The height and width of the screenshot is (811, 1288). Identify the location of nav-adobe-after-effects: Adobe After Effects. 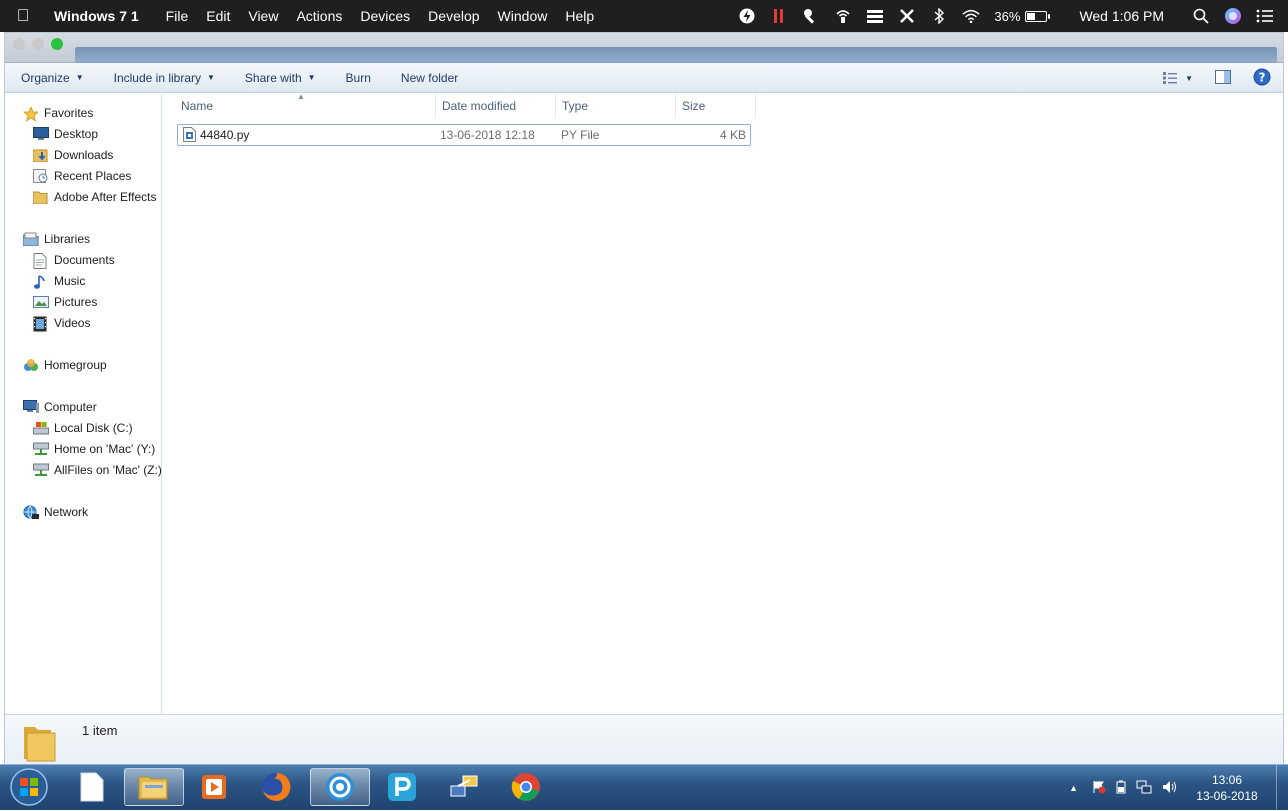
(83, 196).